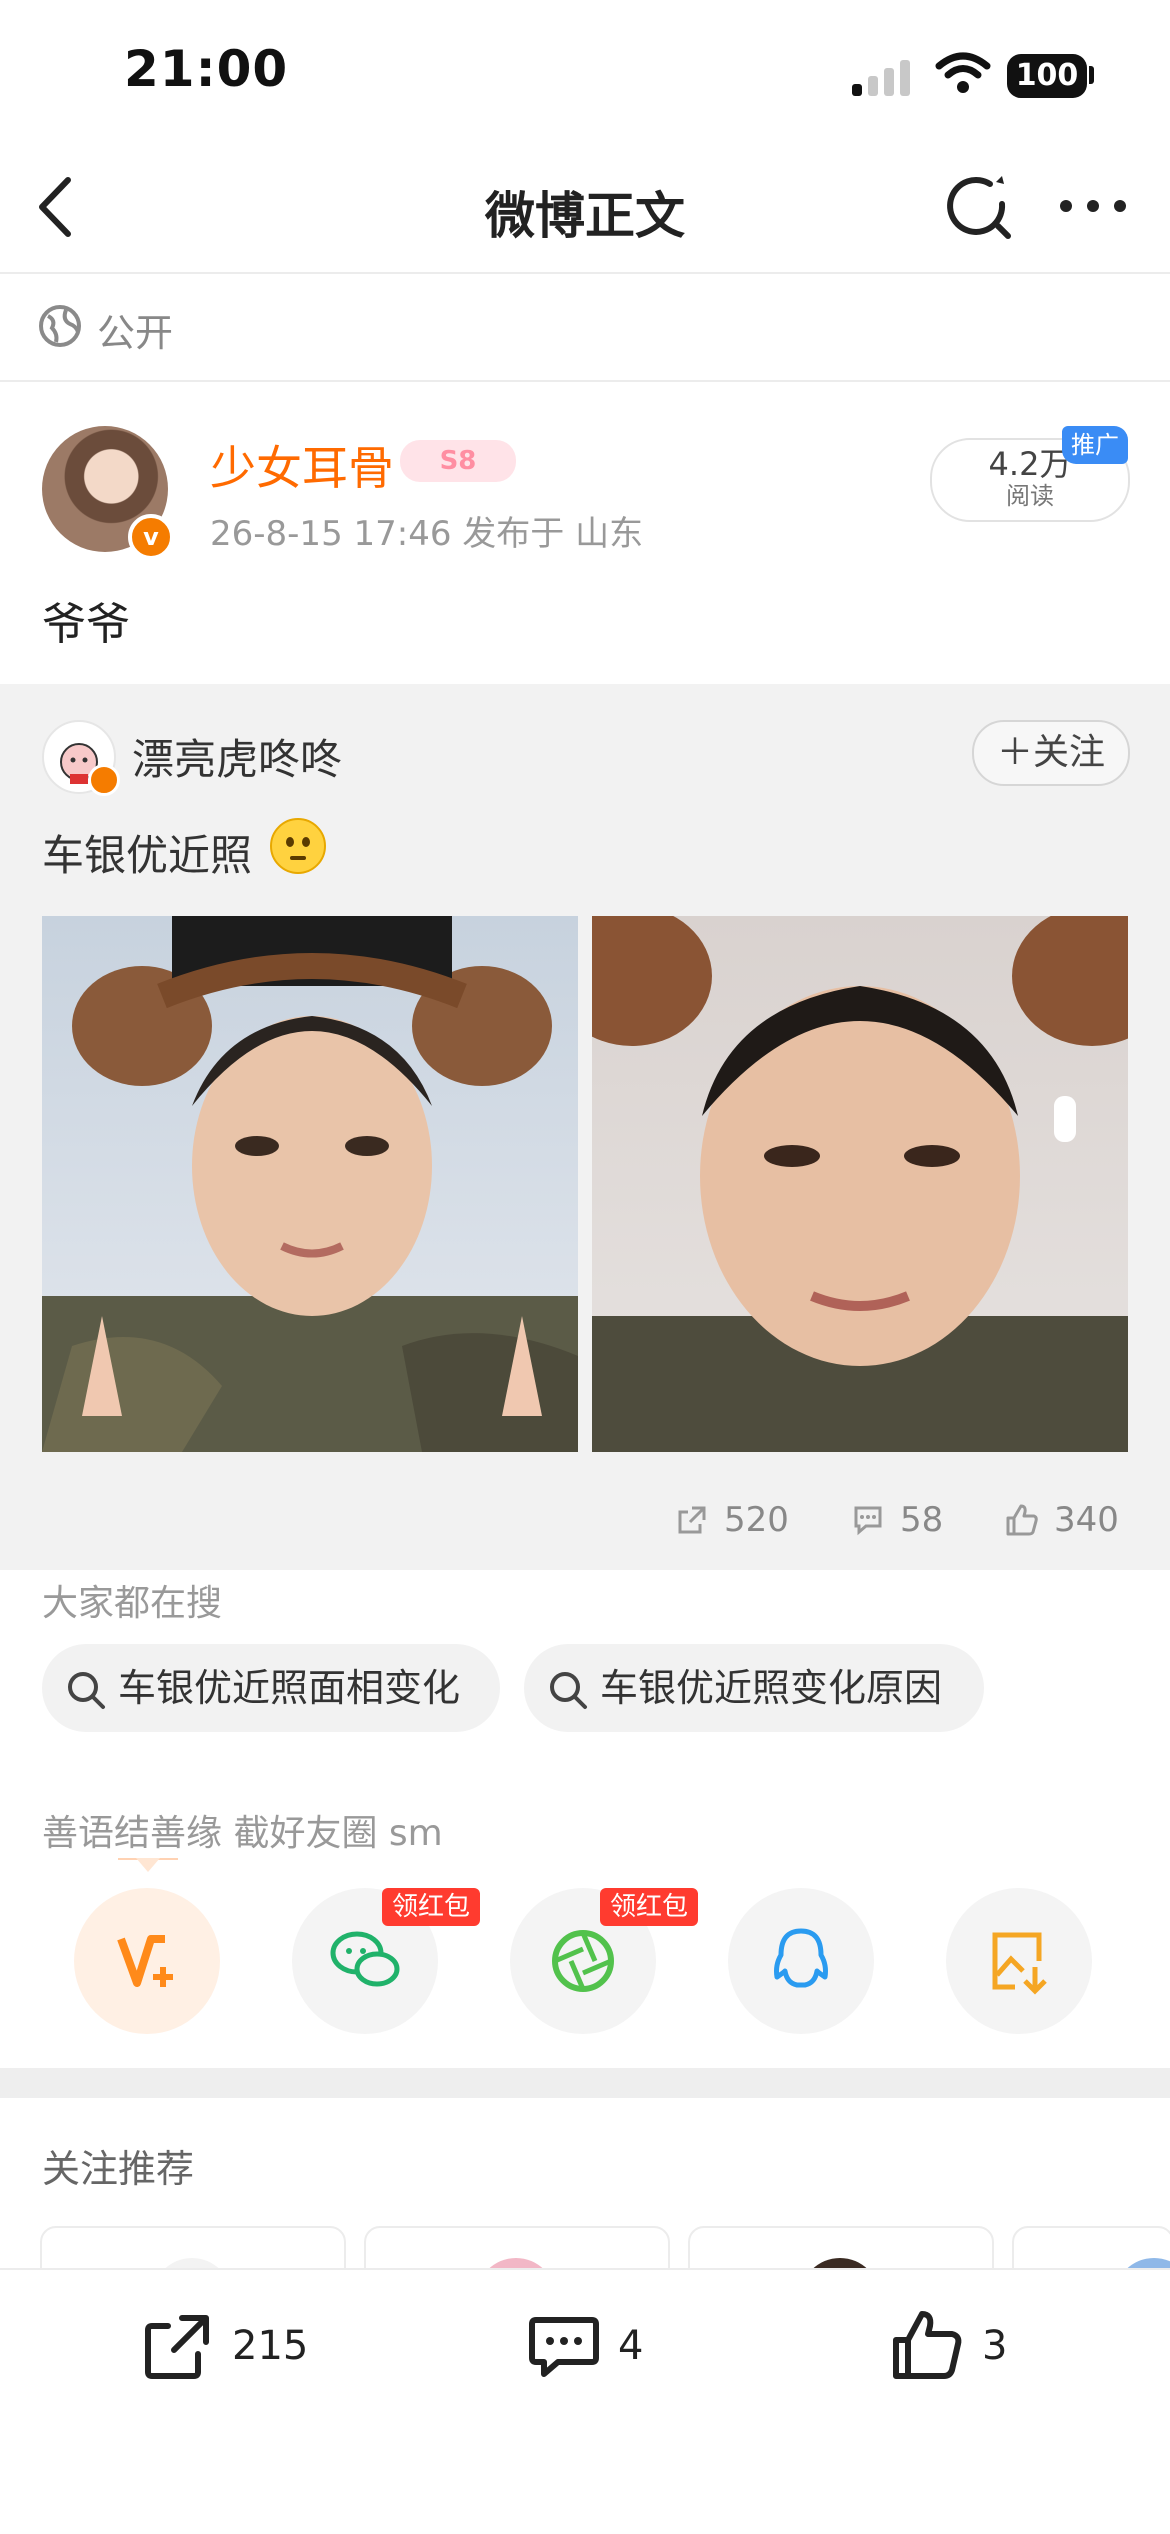 This screenshot has width=1170, height=2534. I want to click on share-slogan: 善语结善缘 截好友圈 sm, so click(242, 1833).